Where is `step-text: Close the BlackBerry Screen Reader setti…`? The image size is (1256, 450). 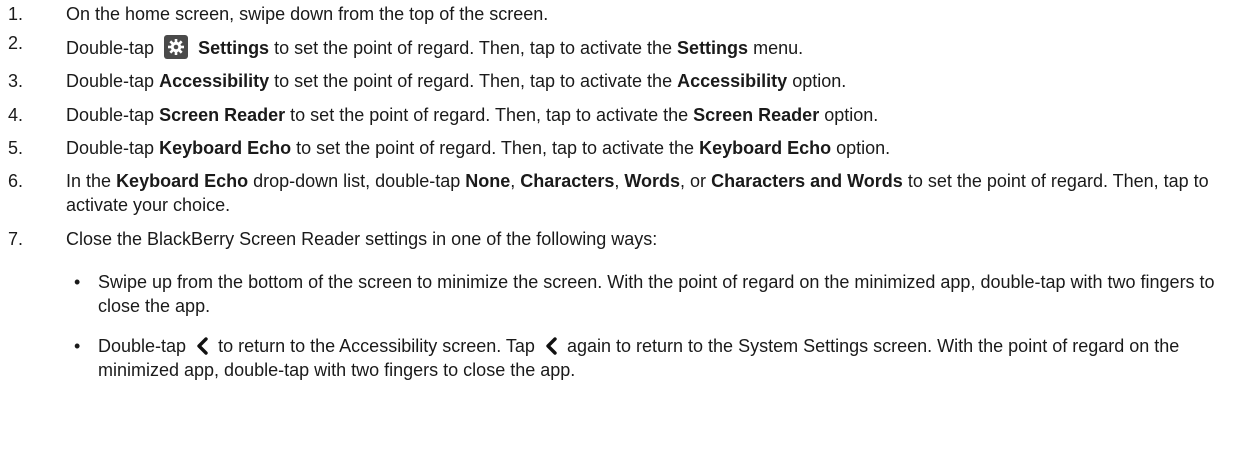
step-text: Close the BlackBerry Screen Reader setti… is located at coordinates (362, 239).